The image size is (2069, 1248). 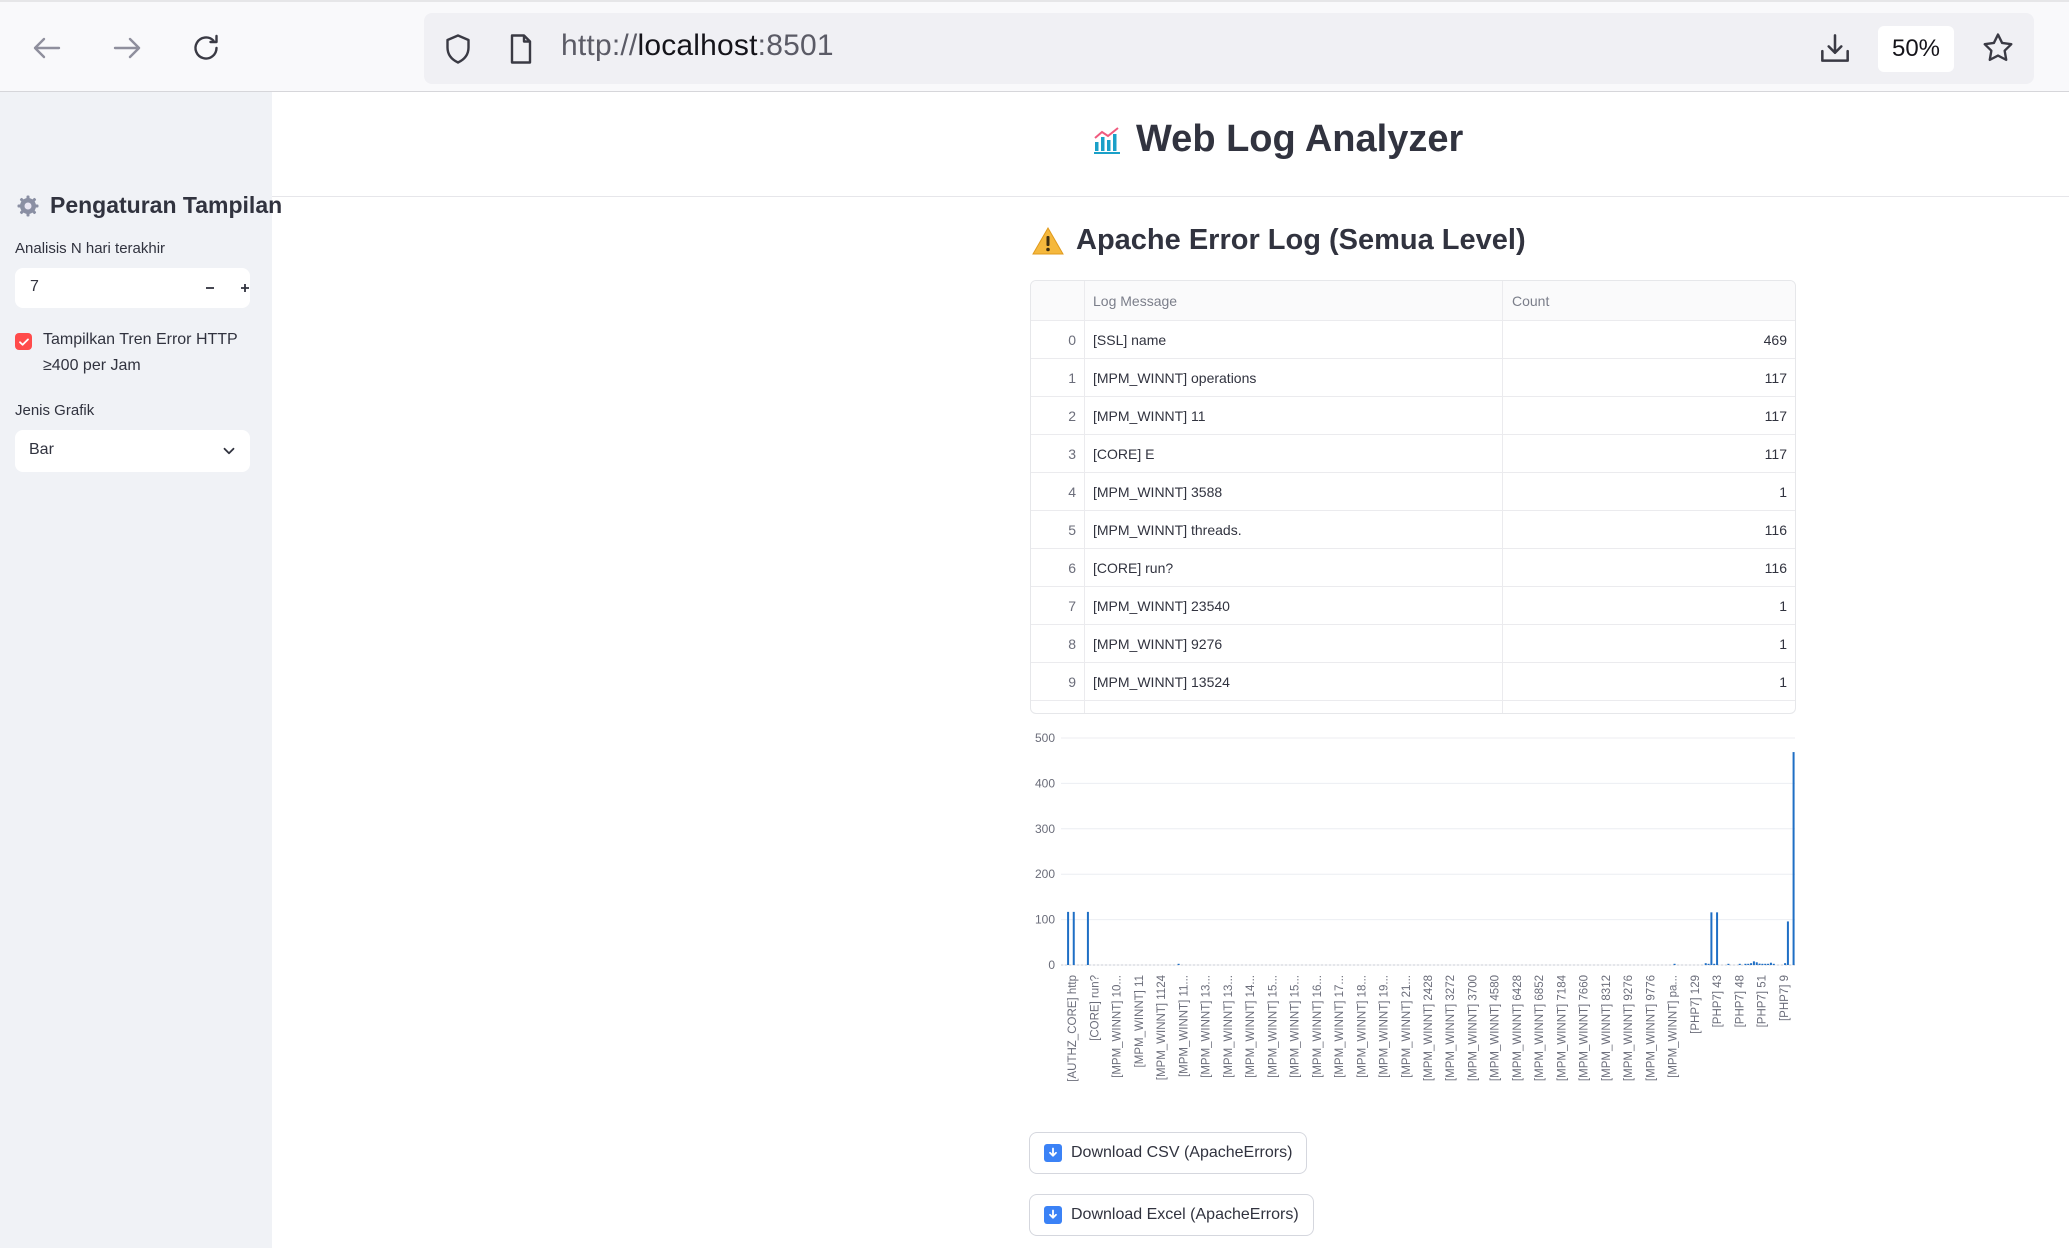 What do you see at coordinates (90, 248) in the screenshot?
I see `days-label: Analisis N hari terakhir` at bounding box center [90, 248].